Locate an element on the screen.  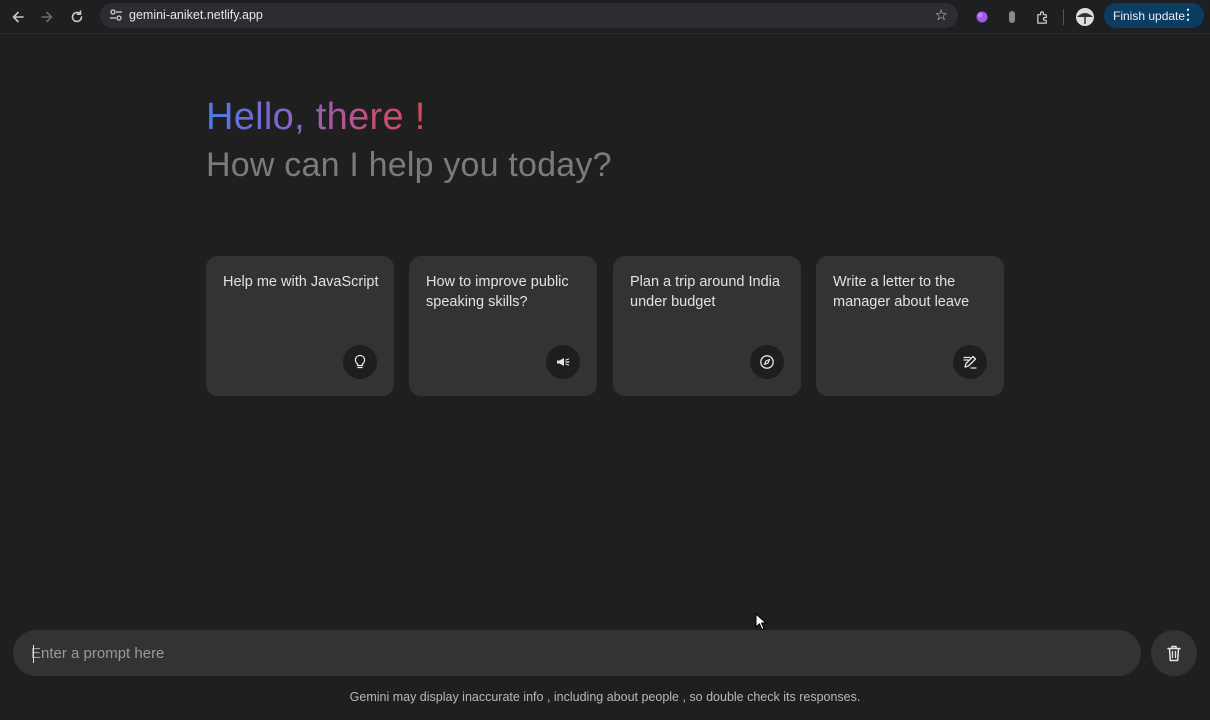
suggestion-card: Help me with JavaScript is located at coordinates (300, 326).